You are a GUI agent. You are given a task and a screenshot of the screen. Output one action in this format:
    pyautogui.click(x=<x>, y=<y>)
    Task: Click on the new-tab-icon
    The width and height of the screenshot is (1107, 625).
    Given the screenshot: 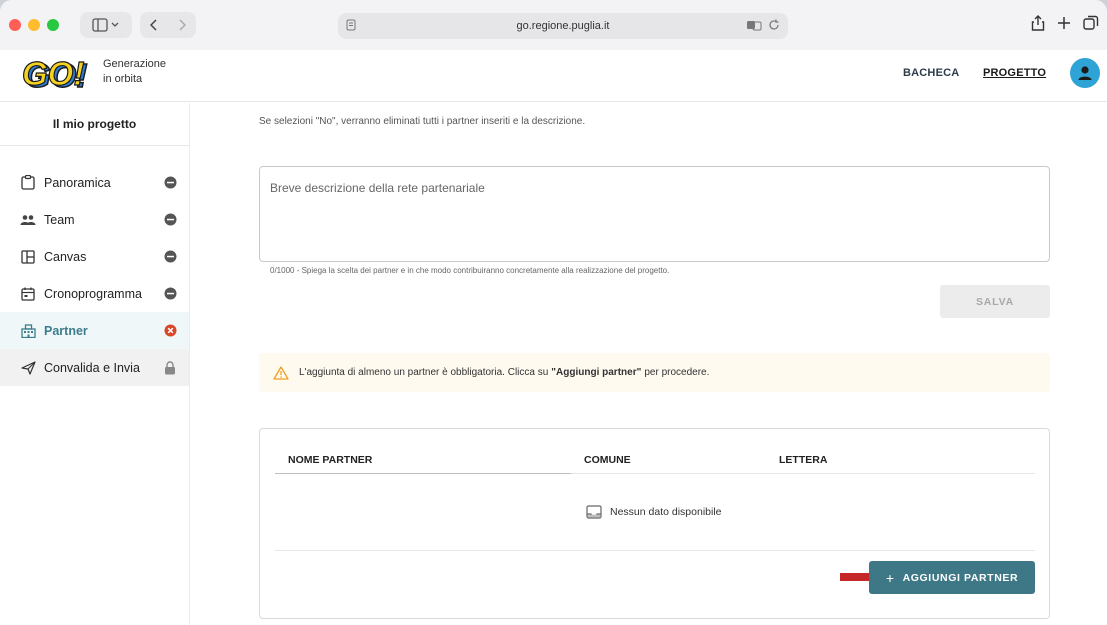 What is the action you would take?
    pyautogui.click(x=1064, y=23)
    